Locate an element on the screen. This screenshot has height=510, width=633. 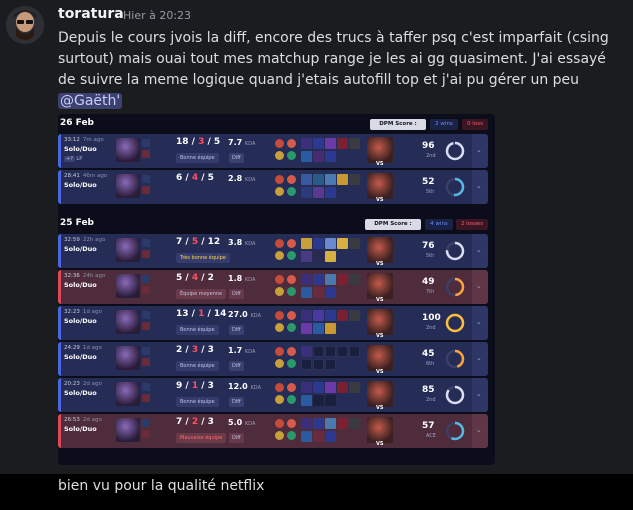
kda-ratio: 3.8 KDA is located at coordinates (242, 242).